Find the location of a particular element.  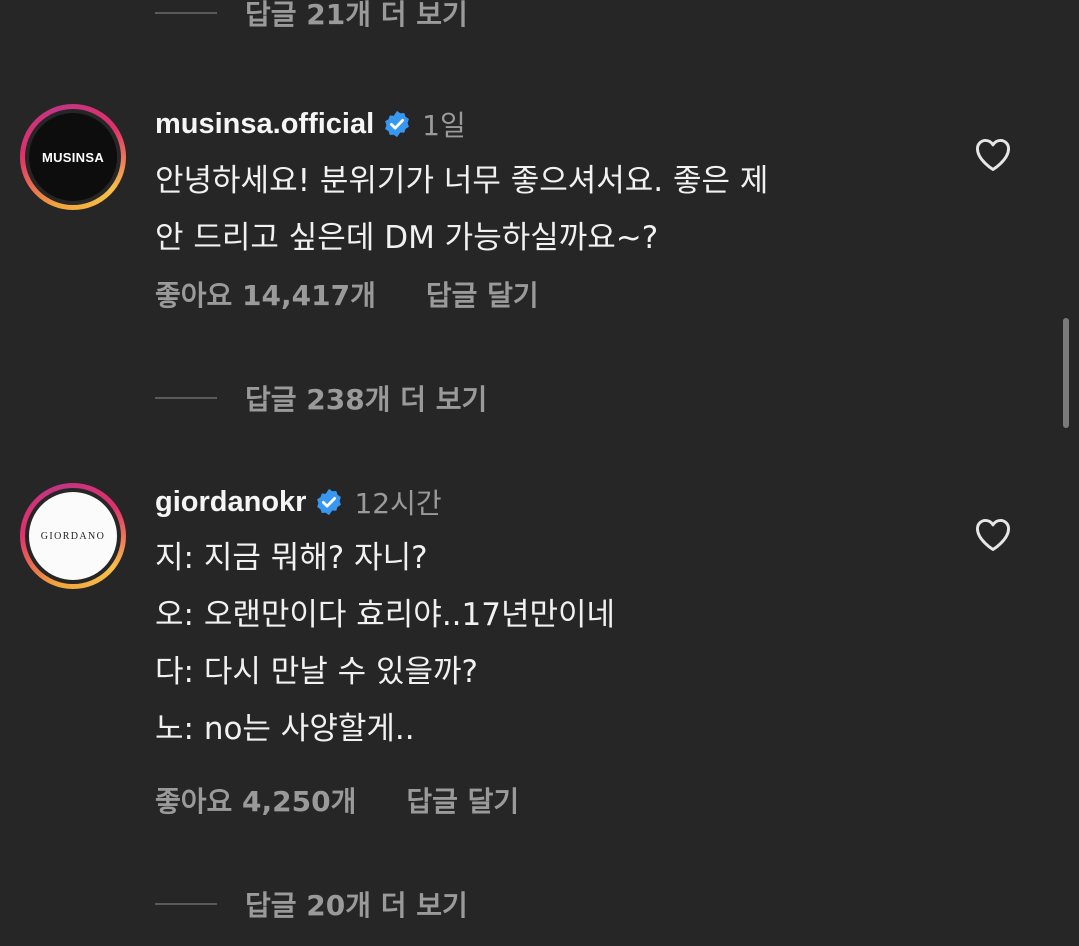

comment-line: 노: no는 사양할게.. is located at coordinates (285, 729).